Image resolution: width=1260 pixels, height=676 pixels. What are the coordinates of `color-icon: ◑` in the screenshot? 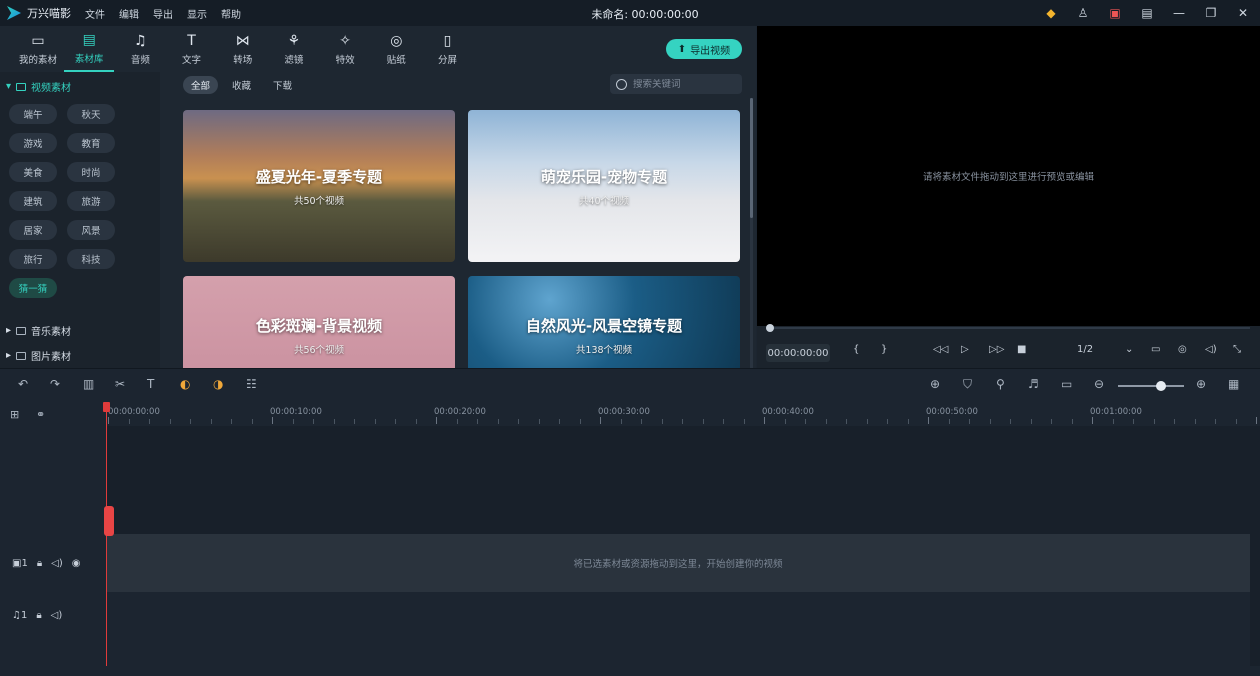 It's located at (218, 384).